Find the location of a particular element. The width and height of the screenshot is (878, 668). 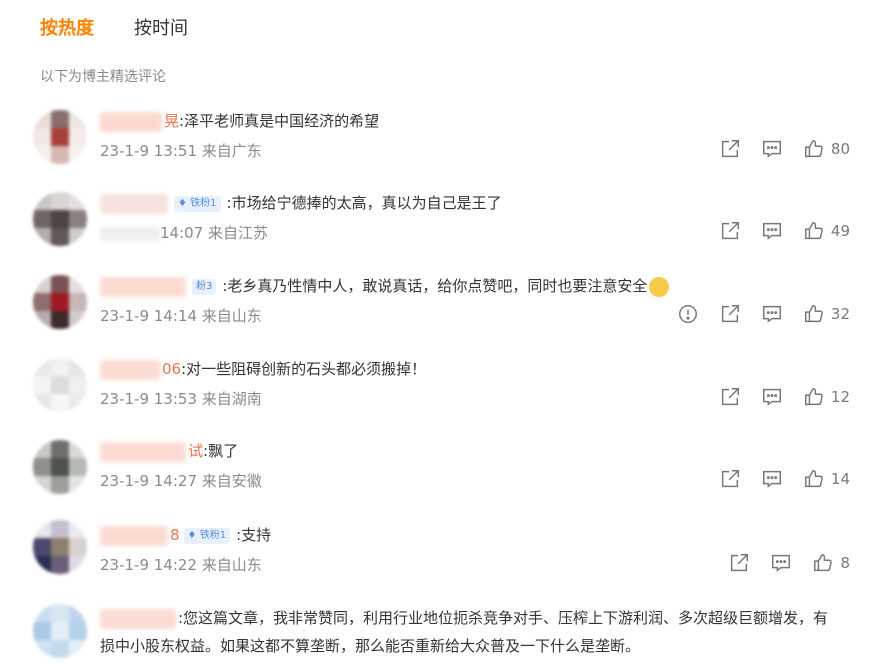

watermark is located at coordinates (720, 660).